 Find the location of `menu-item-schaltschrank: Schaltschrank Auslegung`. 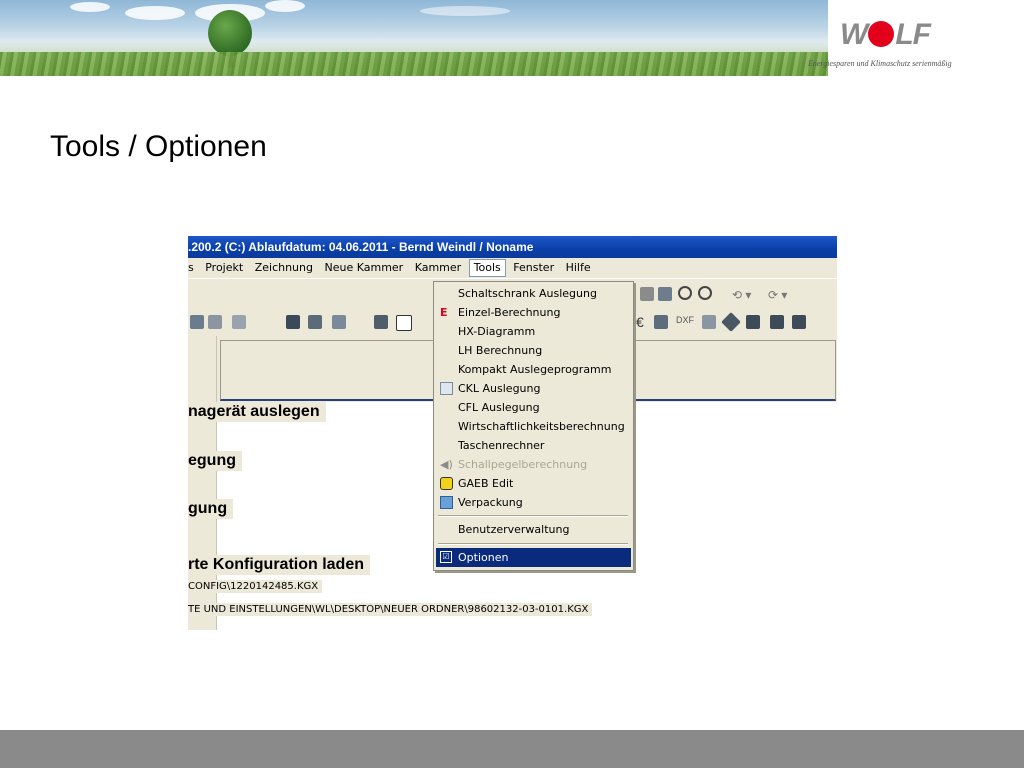

menu-item-schaltschrank: Schaltschrank Auslegung is located at coordinates (533, 293).